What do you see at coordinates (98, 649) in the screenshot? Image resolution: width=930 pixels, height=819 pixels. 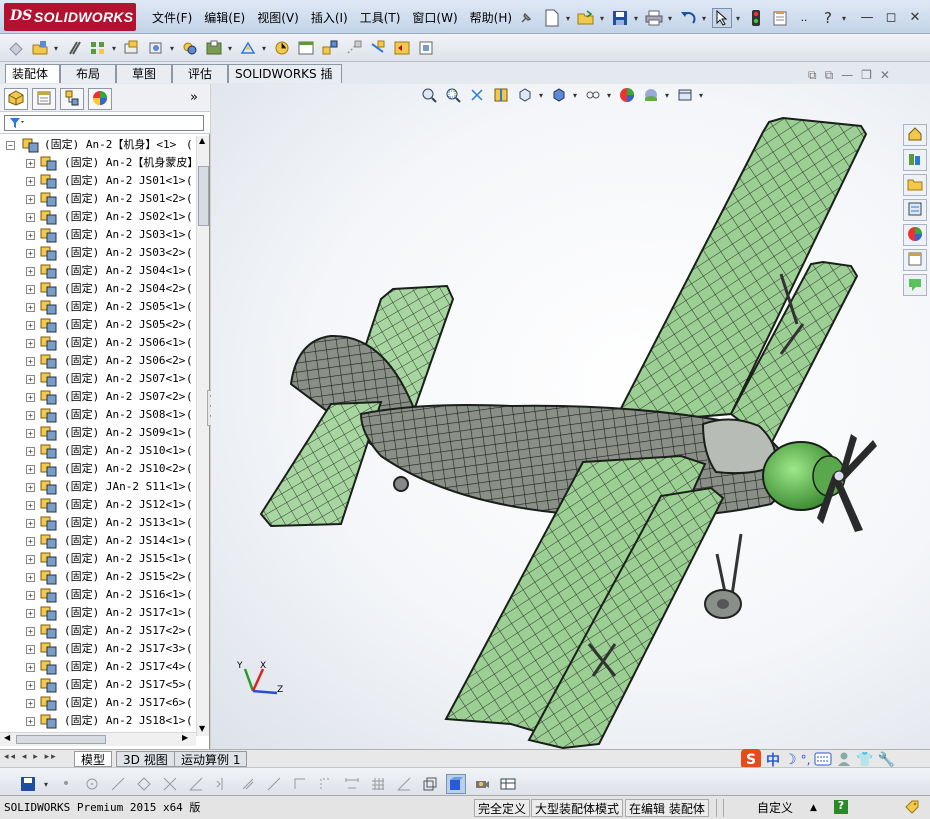 I see `tree-item-row: + (固定) An-2 JS17<3>(` at bounding box center [98, 649].